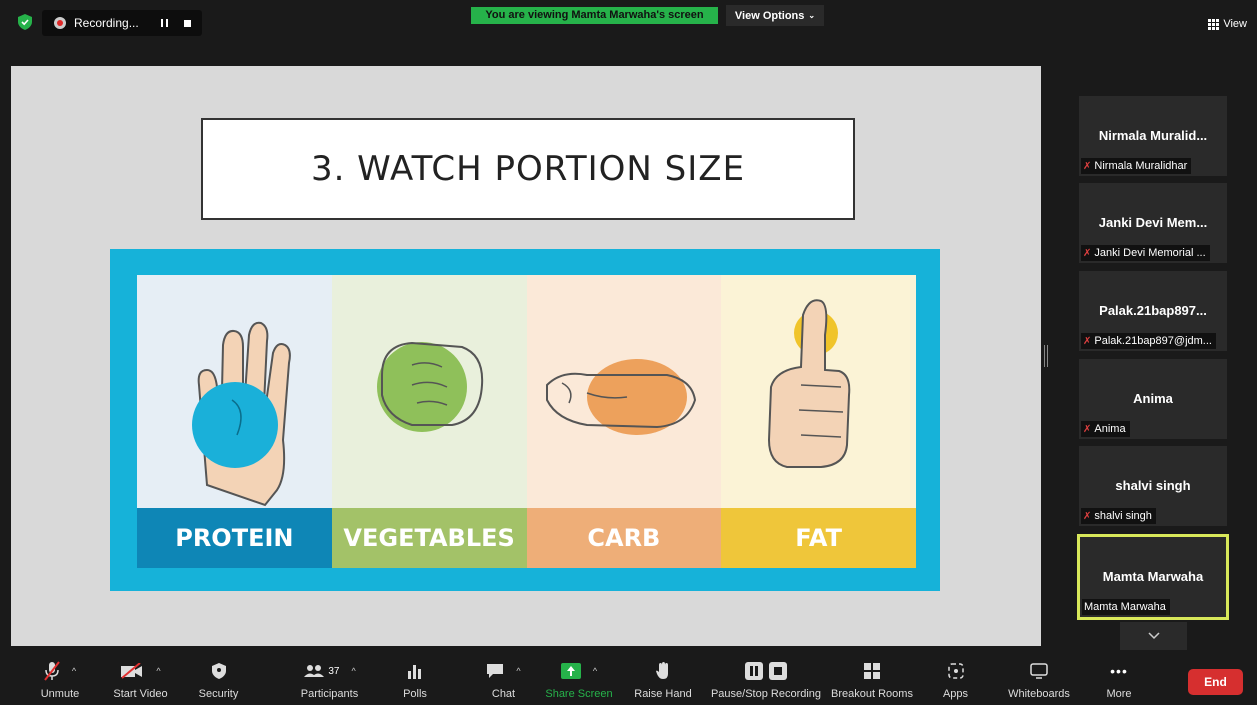  I want to click on gallery-grid-icon, so click(1214, 24).